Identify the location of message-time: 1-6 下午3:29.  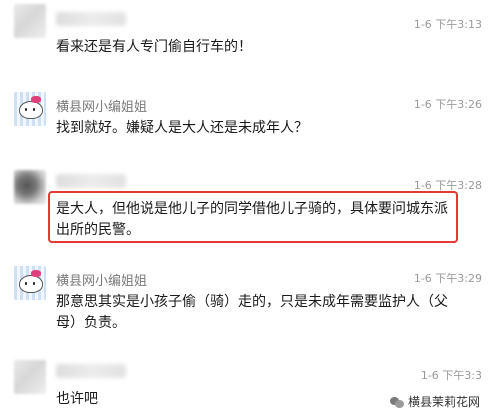
(447, 278).